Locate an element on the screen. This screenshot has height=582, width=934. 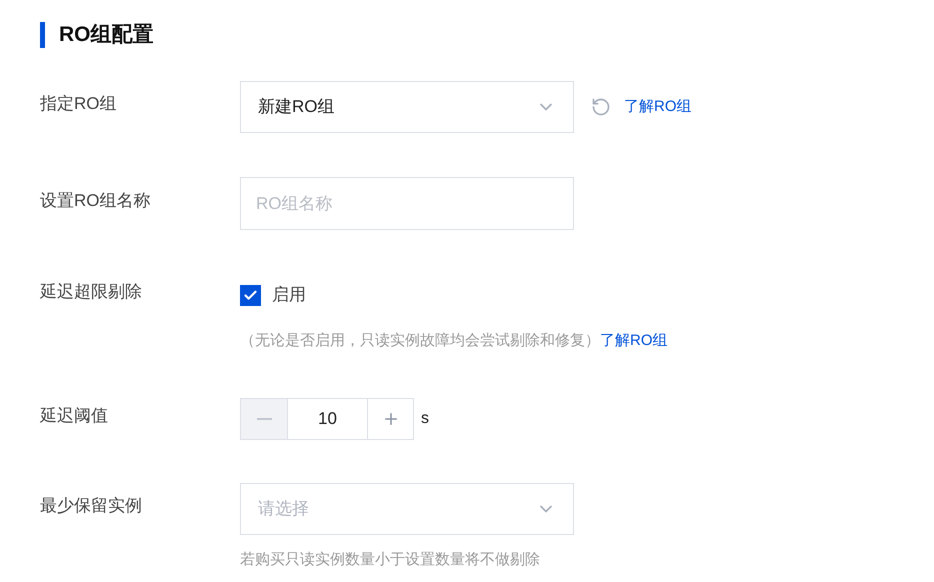
check-icon is located at coordinates (250, 295).